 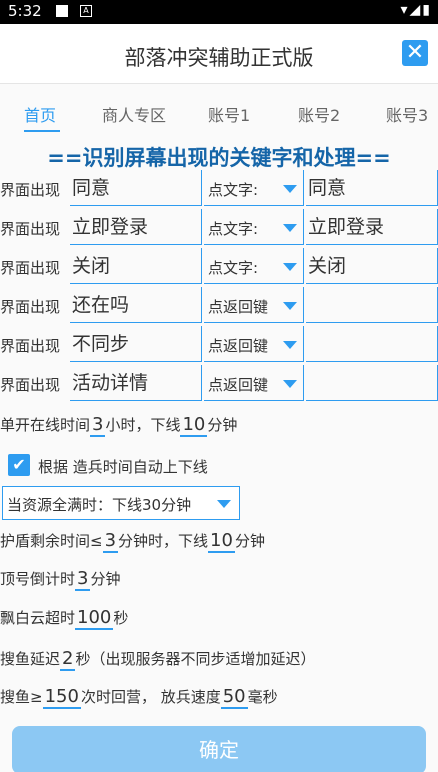 What do you see at coordinates (143, 425) in the screenshot?
I see `online-mid-label: 小时，下线` at bounding box center [143, 425].